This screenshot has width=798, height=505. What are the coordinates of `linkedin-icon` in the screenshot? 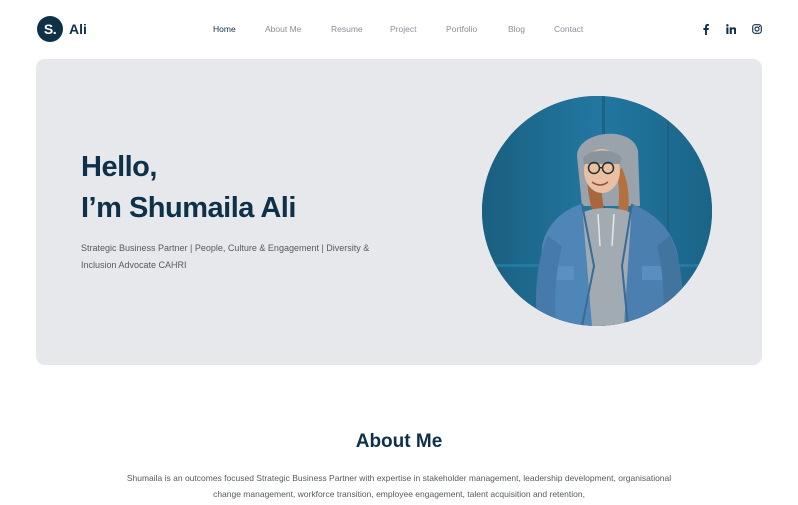 It's located at (731, 29).